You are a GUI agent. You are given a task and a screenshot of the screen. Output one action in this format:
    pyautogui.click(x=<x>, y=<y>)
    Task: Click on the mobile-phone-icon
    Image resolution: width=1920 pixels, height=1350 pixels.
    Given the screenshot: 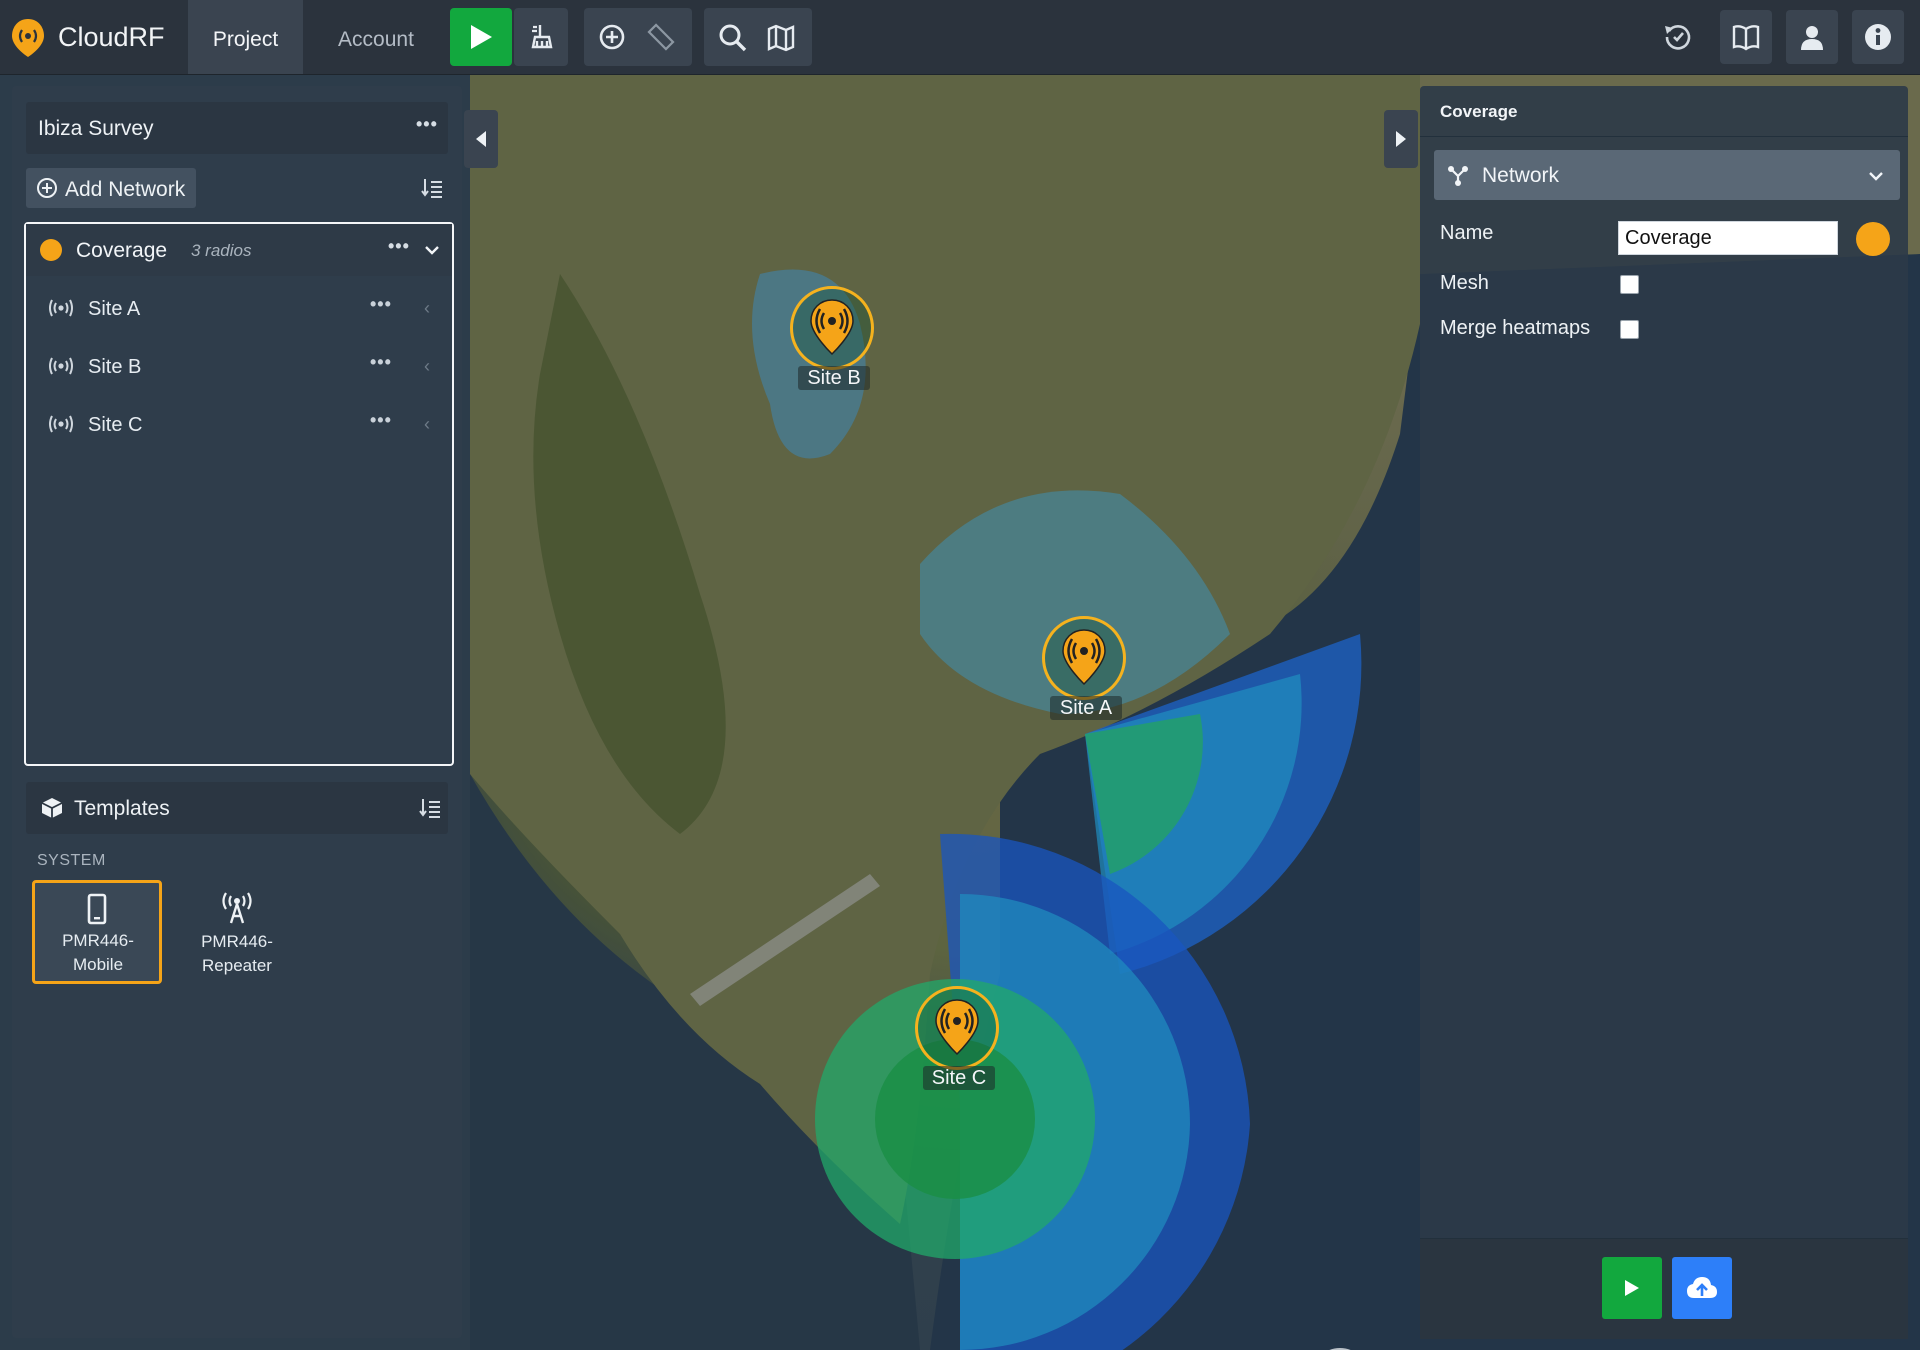 What is the action you would take?
    pyautogui.click(x=97, y=909)
    